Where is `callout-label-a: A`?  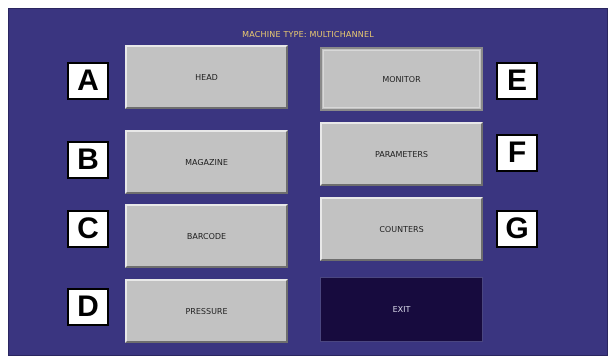 callout-label-a: A is located at coordinates (88, 81).